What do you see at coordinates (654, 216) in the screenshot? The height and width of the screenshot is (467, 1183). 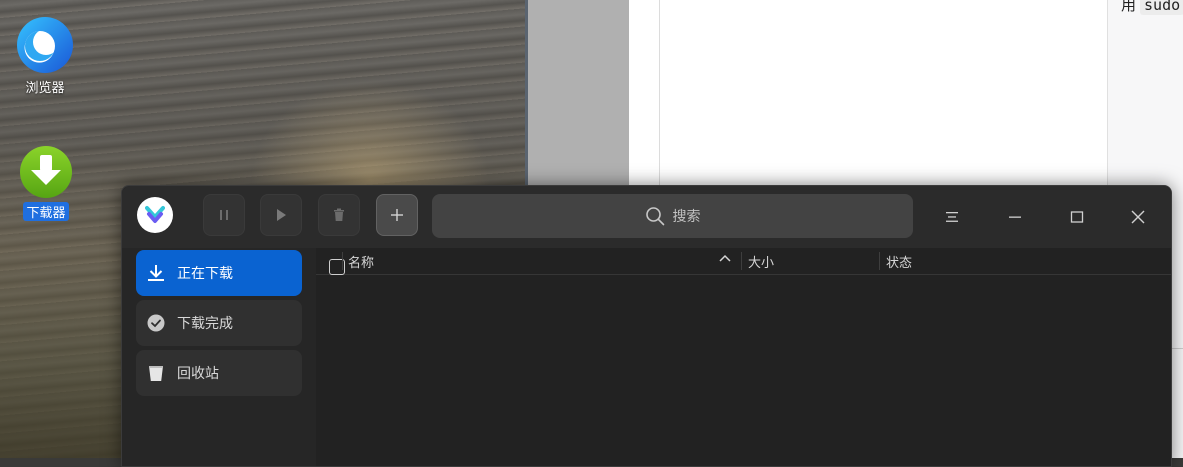 I see `search-icon` at bounding box center [654, 216].